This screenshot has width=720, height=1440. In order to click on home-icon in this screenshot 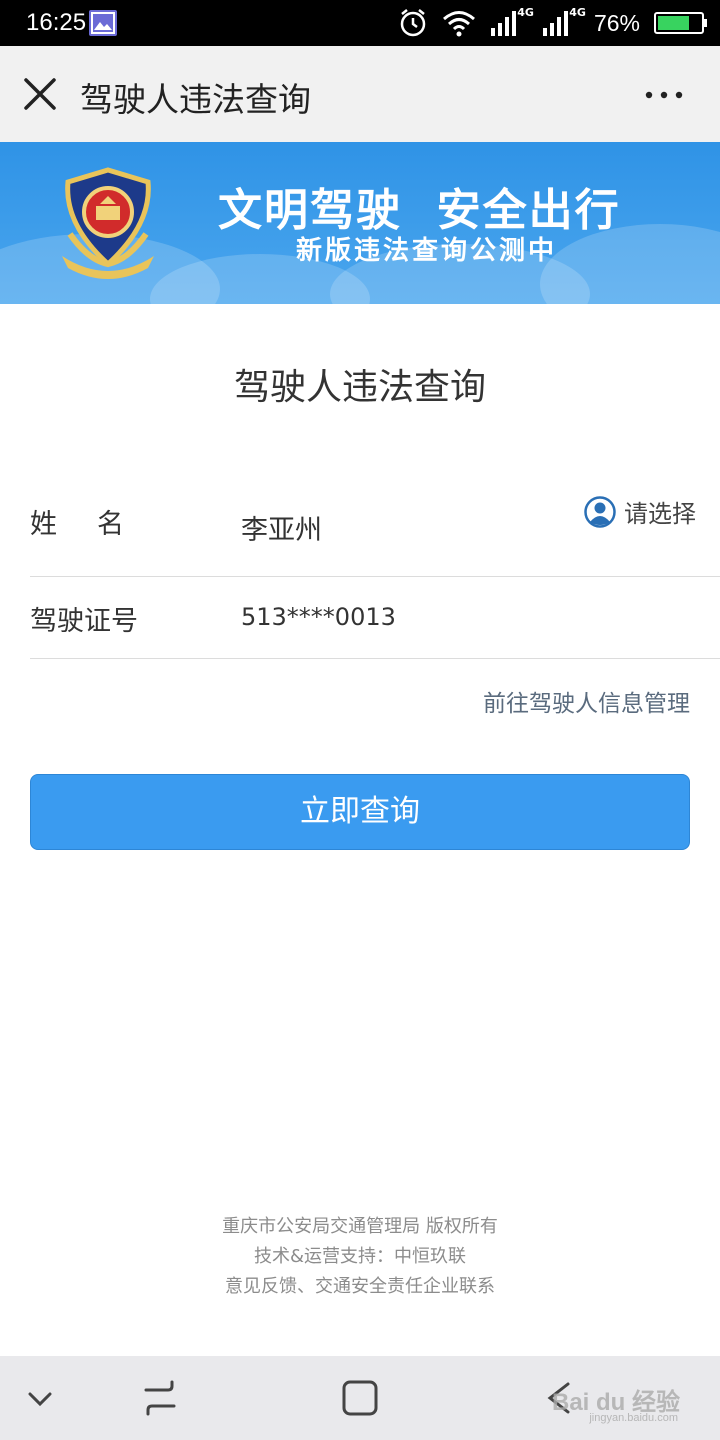, I will do `click(360, 1398)`.